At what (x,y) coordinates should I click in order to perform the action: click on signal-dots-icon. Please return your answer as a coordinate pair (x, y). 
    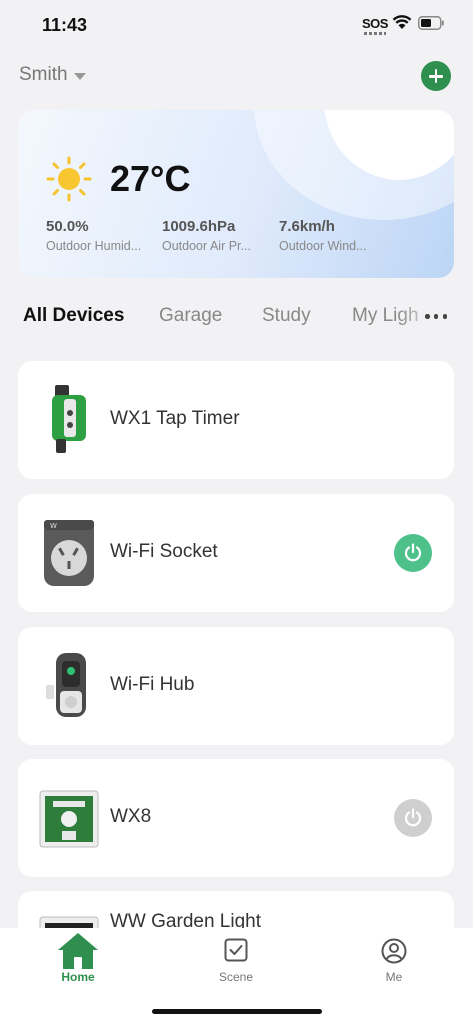
    Looking at the image, I should click on (375, 33).